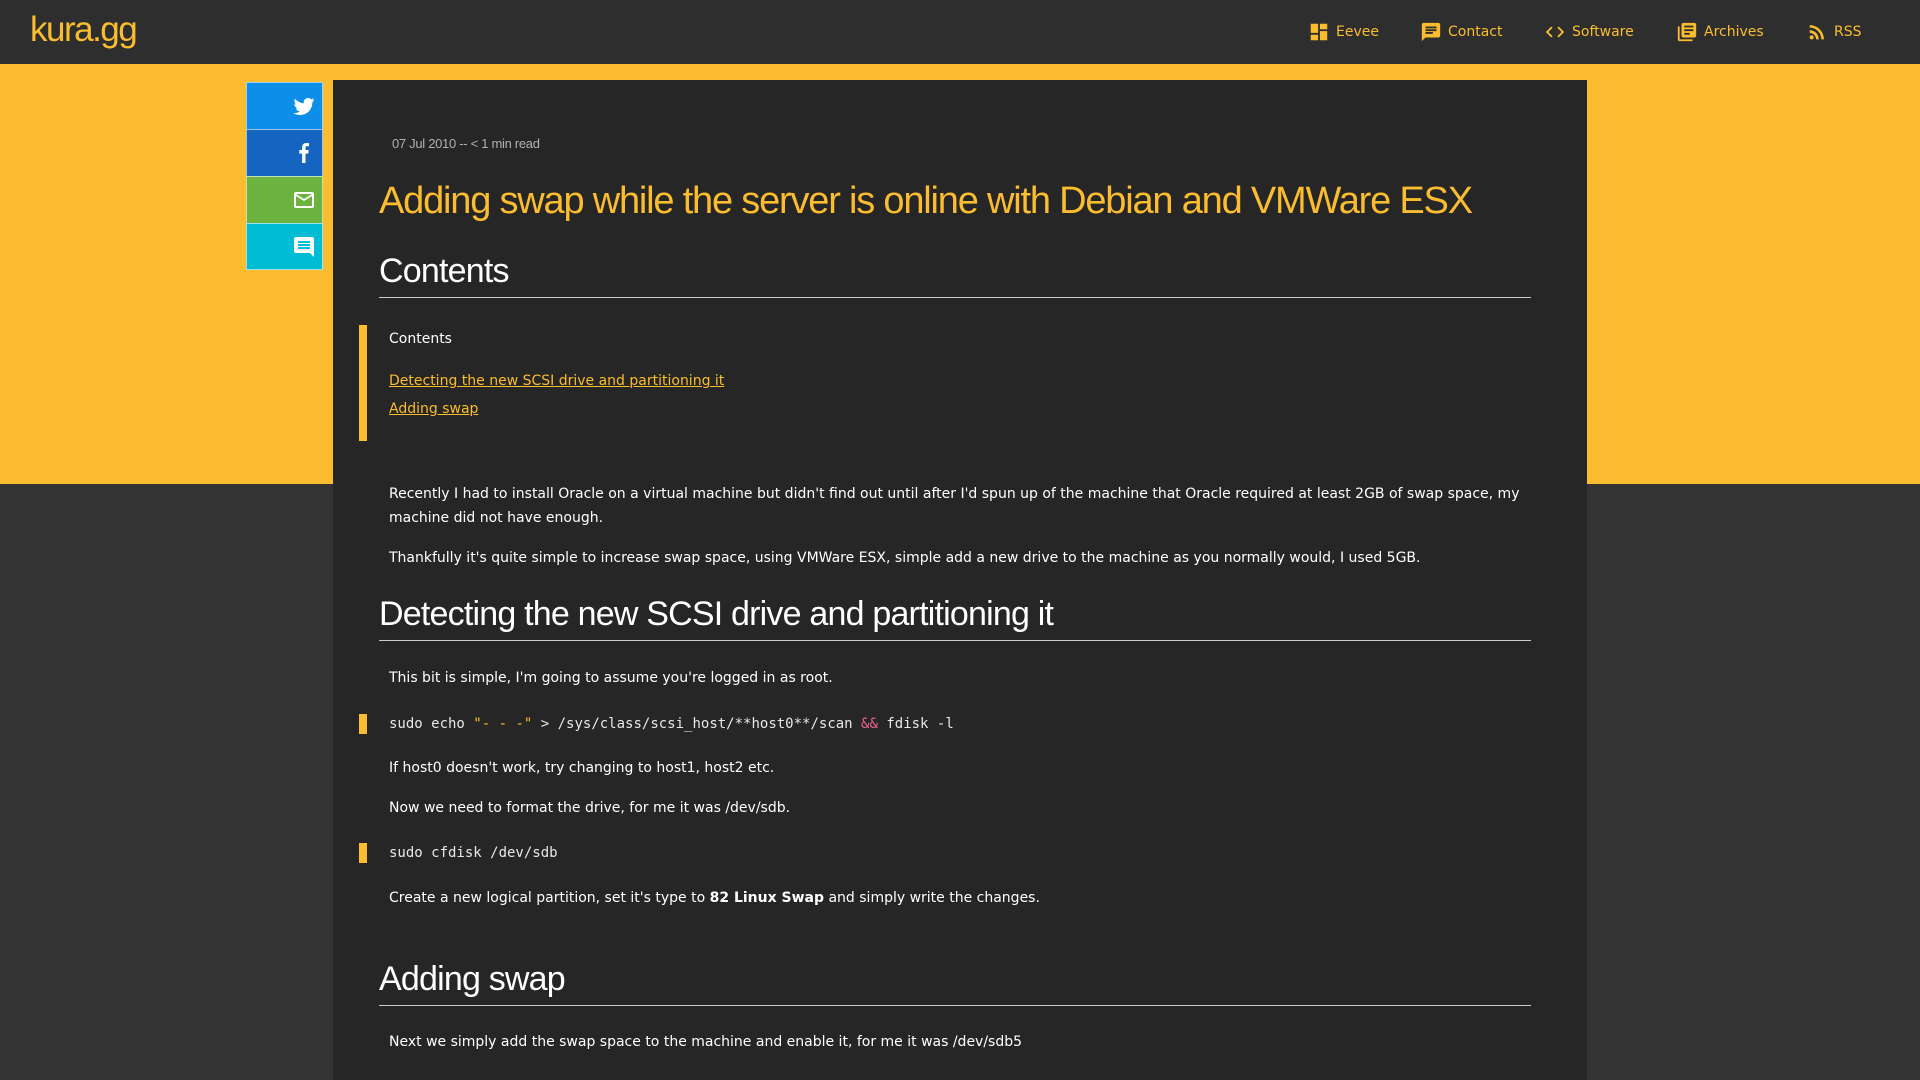  Describe the element at coordinates (1848, 32) in the screenshot. I see `nav-item-label: RSS` at that location.